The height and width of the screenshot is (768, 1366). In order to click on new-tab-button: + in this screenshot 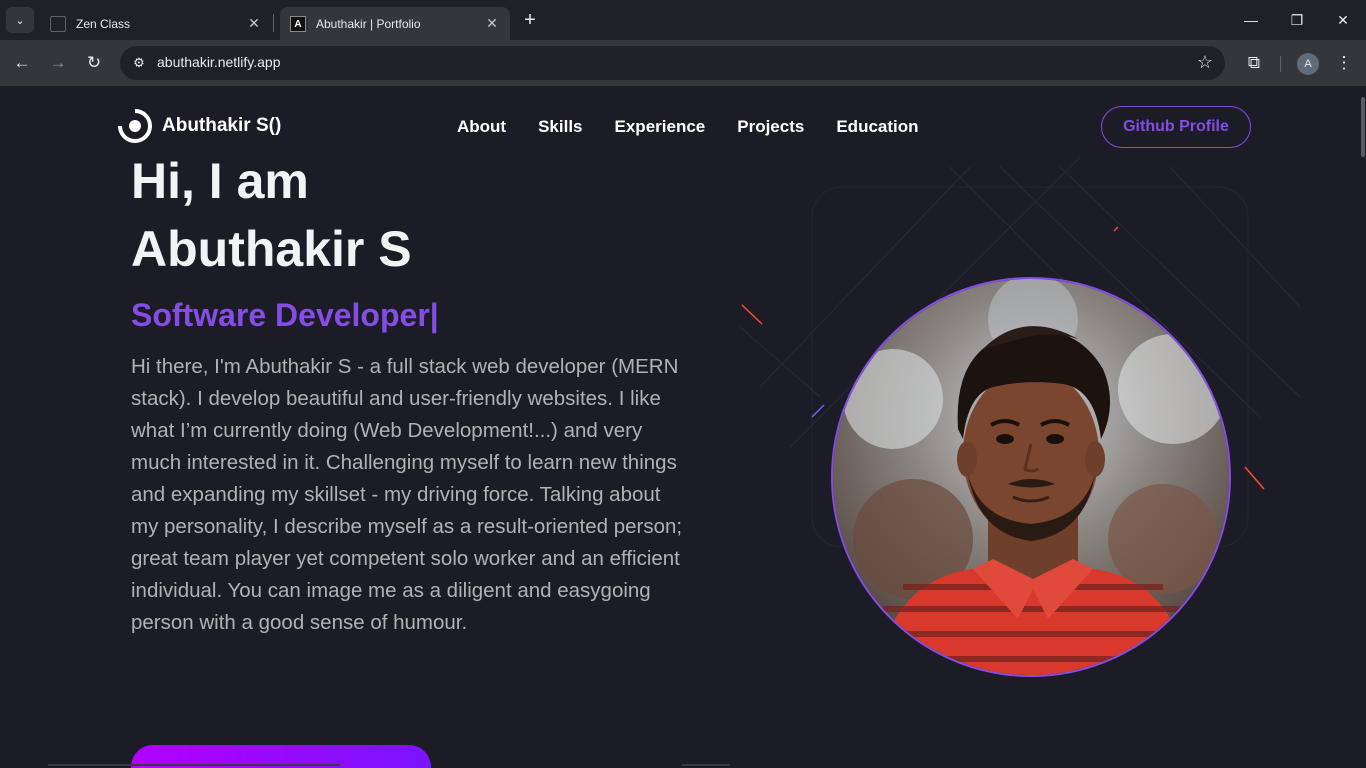, I will do `click(530, 20)`.